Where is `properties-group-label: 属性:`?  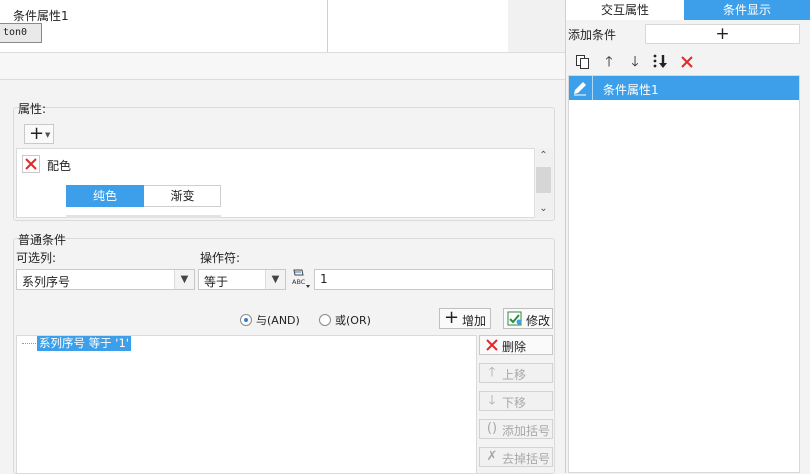
properties-group-label: 属性: is located at coordinates (32, 109).